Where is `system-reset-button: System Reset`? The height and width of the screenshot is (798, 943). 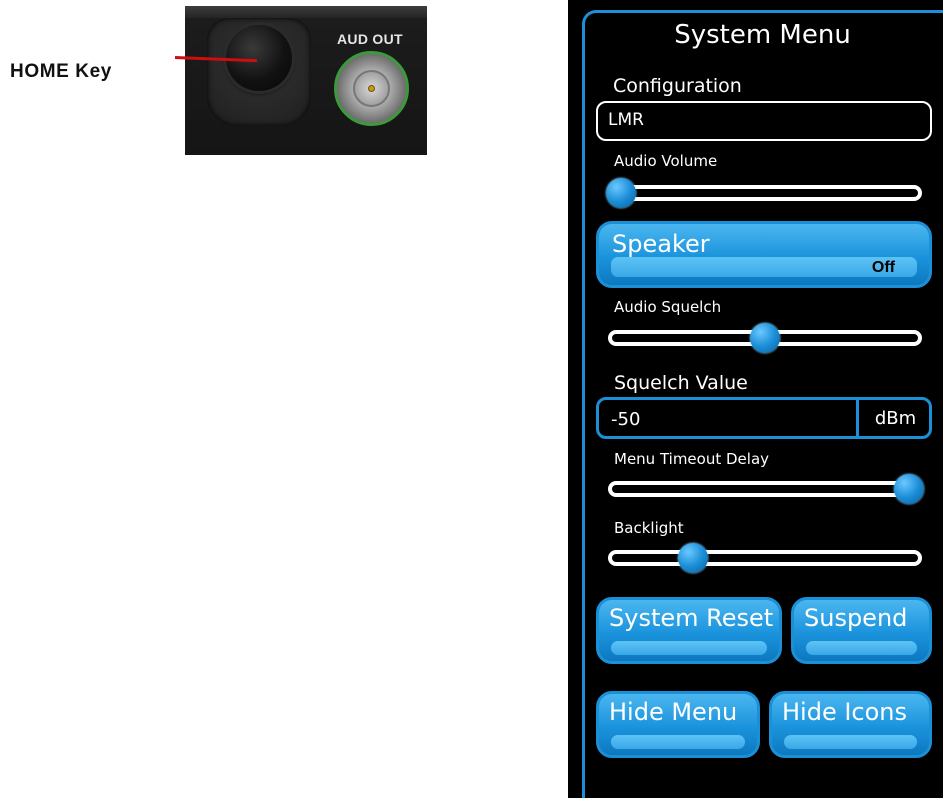
system-reset-button: System Reset is located at coordinates (689, 630).